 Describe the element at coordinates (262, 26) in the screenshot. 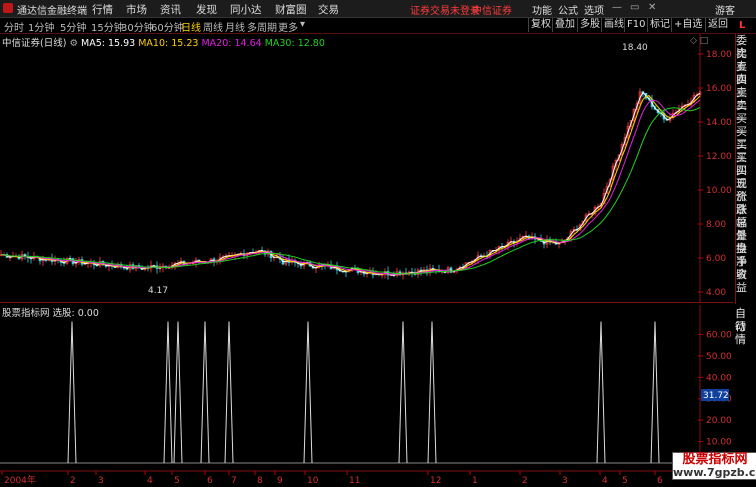

I see `period-multi: 多周期` at that location.